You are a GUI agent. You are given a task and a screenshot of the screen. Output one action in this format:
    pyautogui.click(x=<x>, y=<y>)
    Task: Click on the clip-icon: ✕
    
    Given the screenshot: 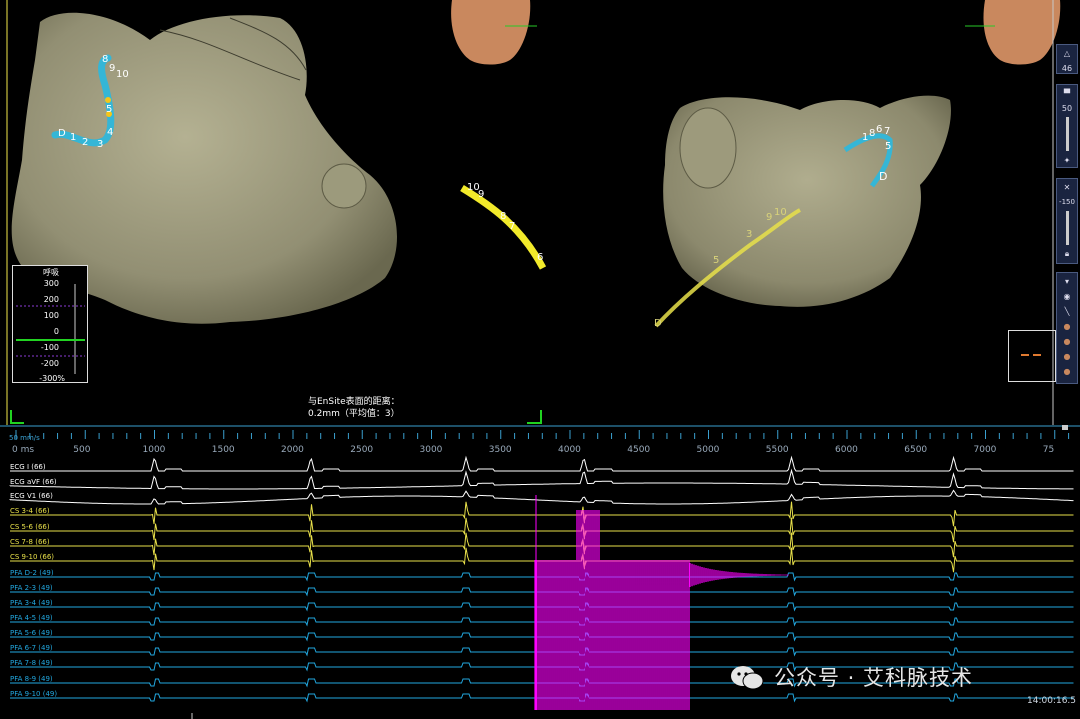 What is the action you would take?
    pyautogui.click(x=1067, y=187)
    